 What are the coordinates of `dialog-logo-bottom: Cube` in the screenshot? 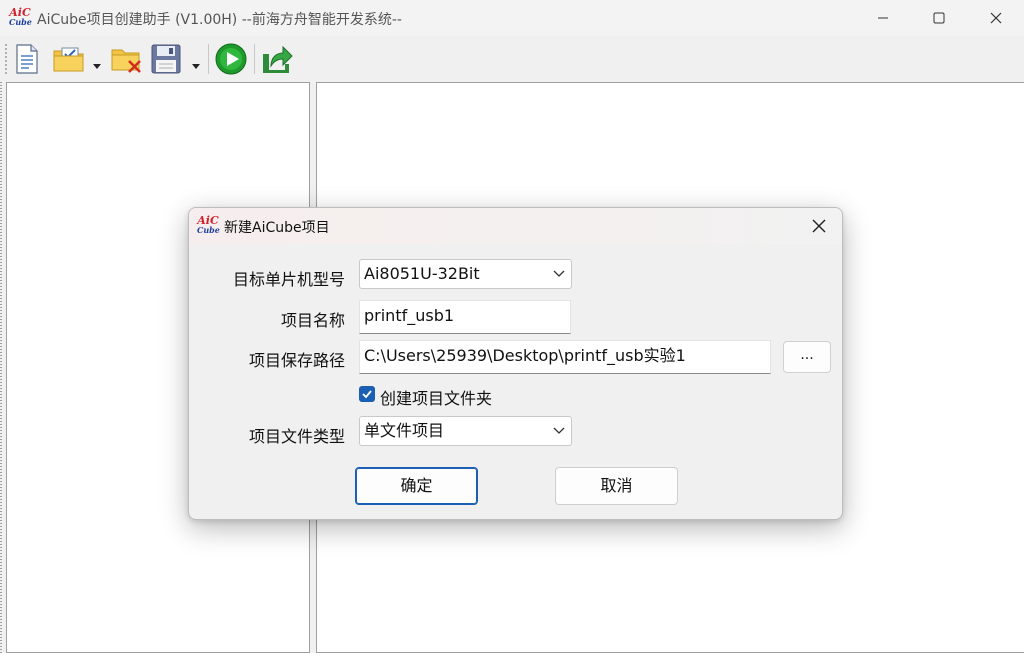 It's located at (208, 230).